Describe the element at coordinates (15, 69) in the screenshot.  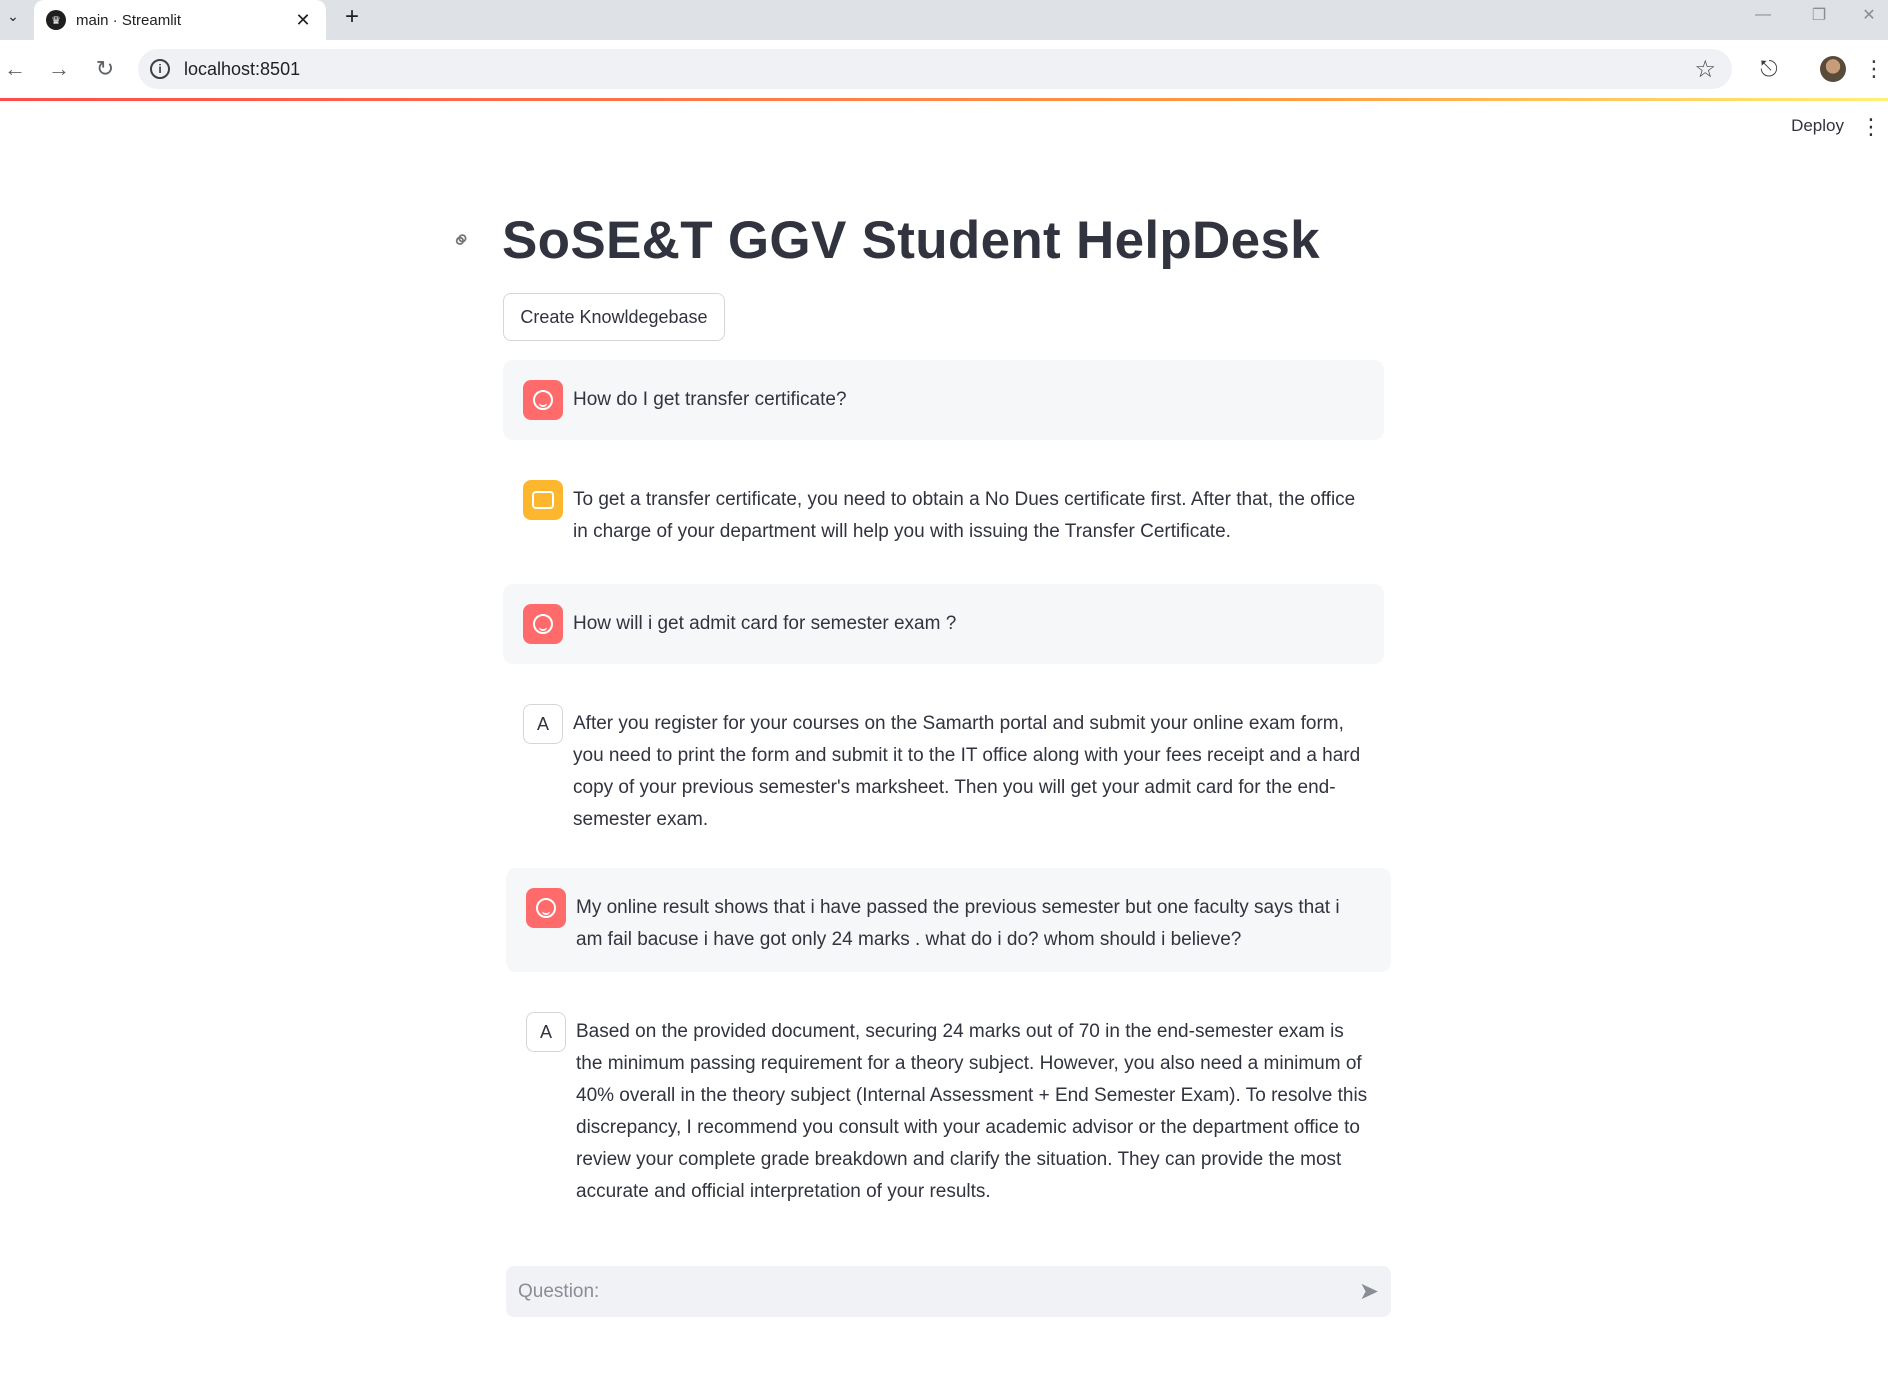
I see `back-arrow-icon: ←` at that location.